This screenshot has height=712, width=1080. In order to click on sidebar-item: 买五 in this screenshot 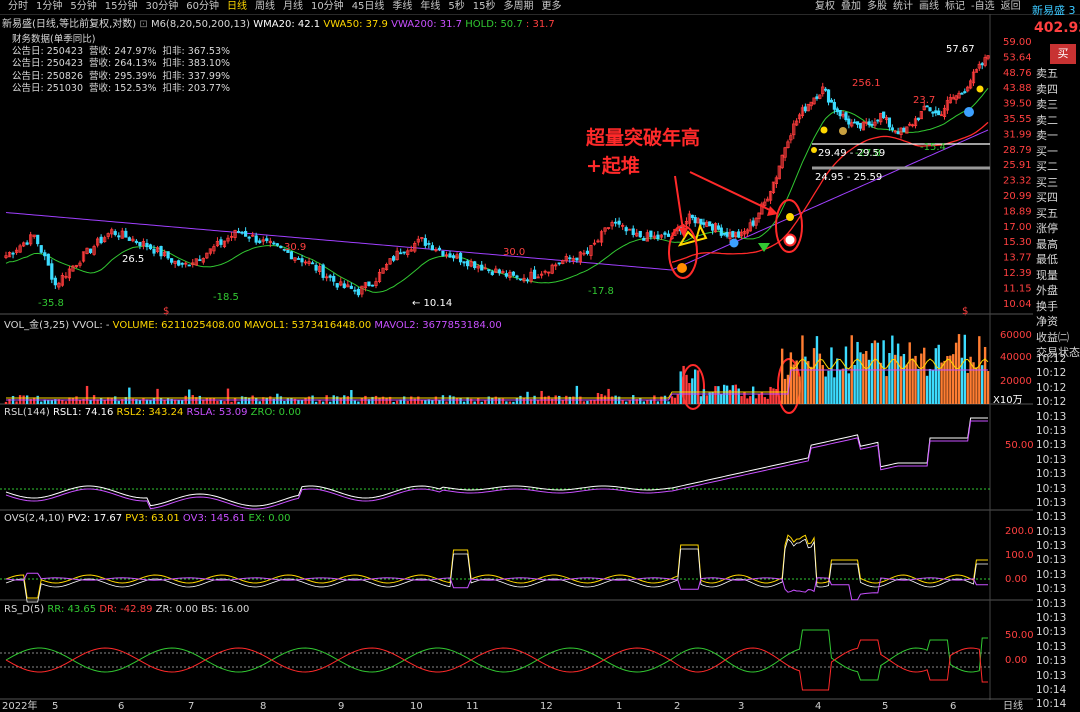, I will do `click(1058, 214)`.